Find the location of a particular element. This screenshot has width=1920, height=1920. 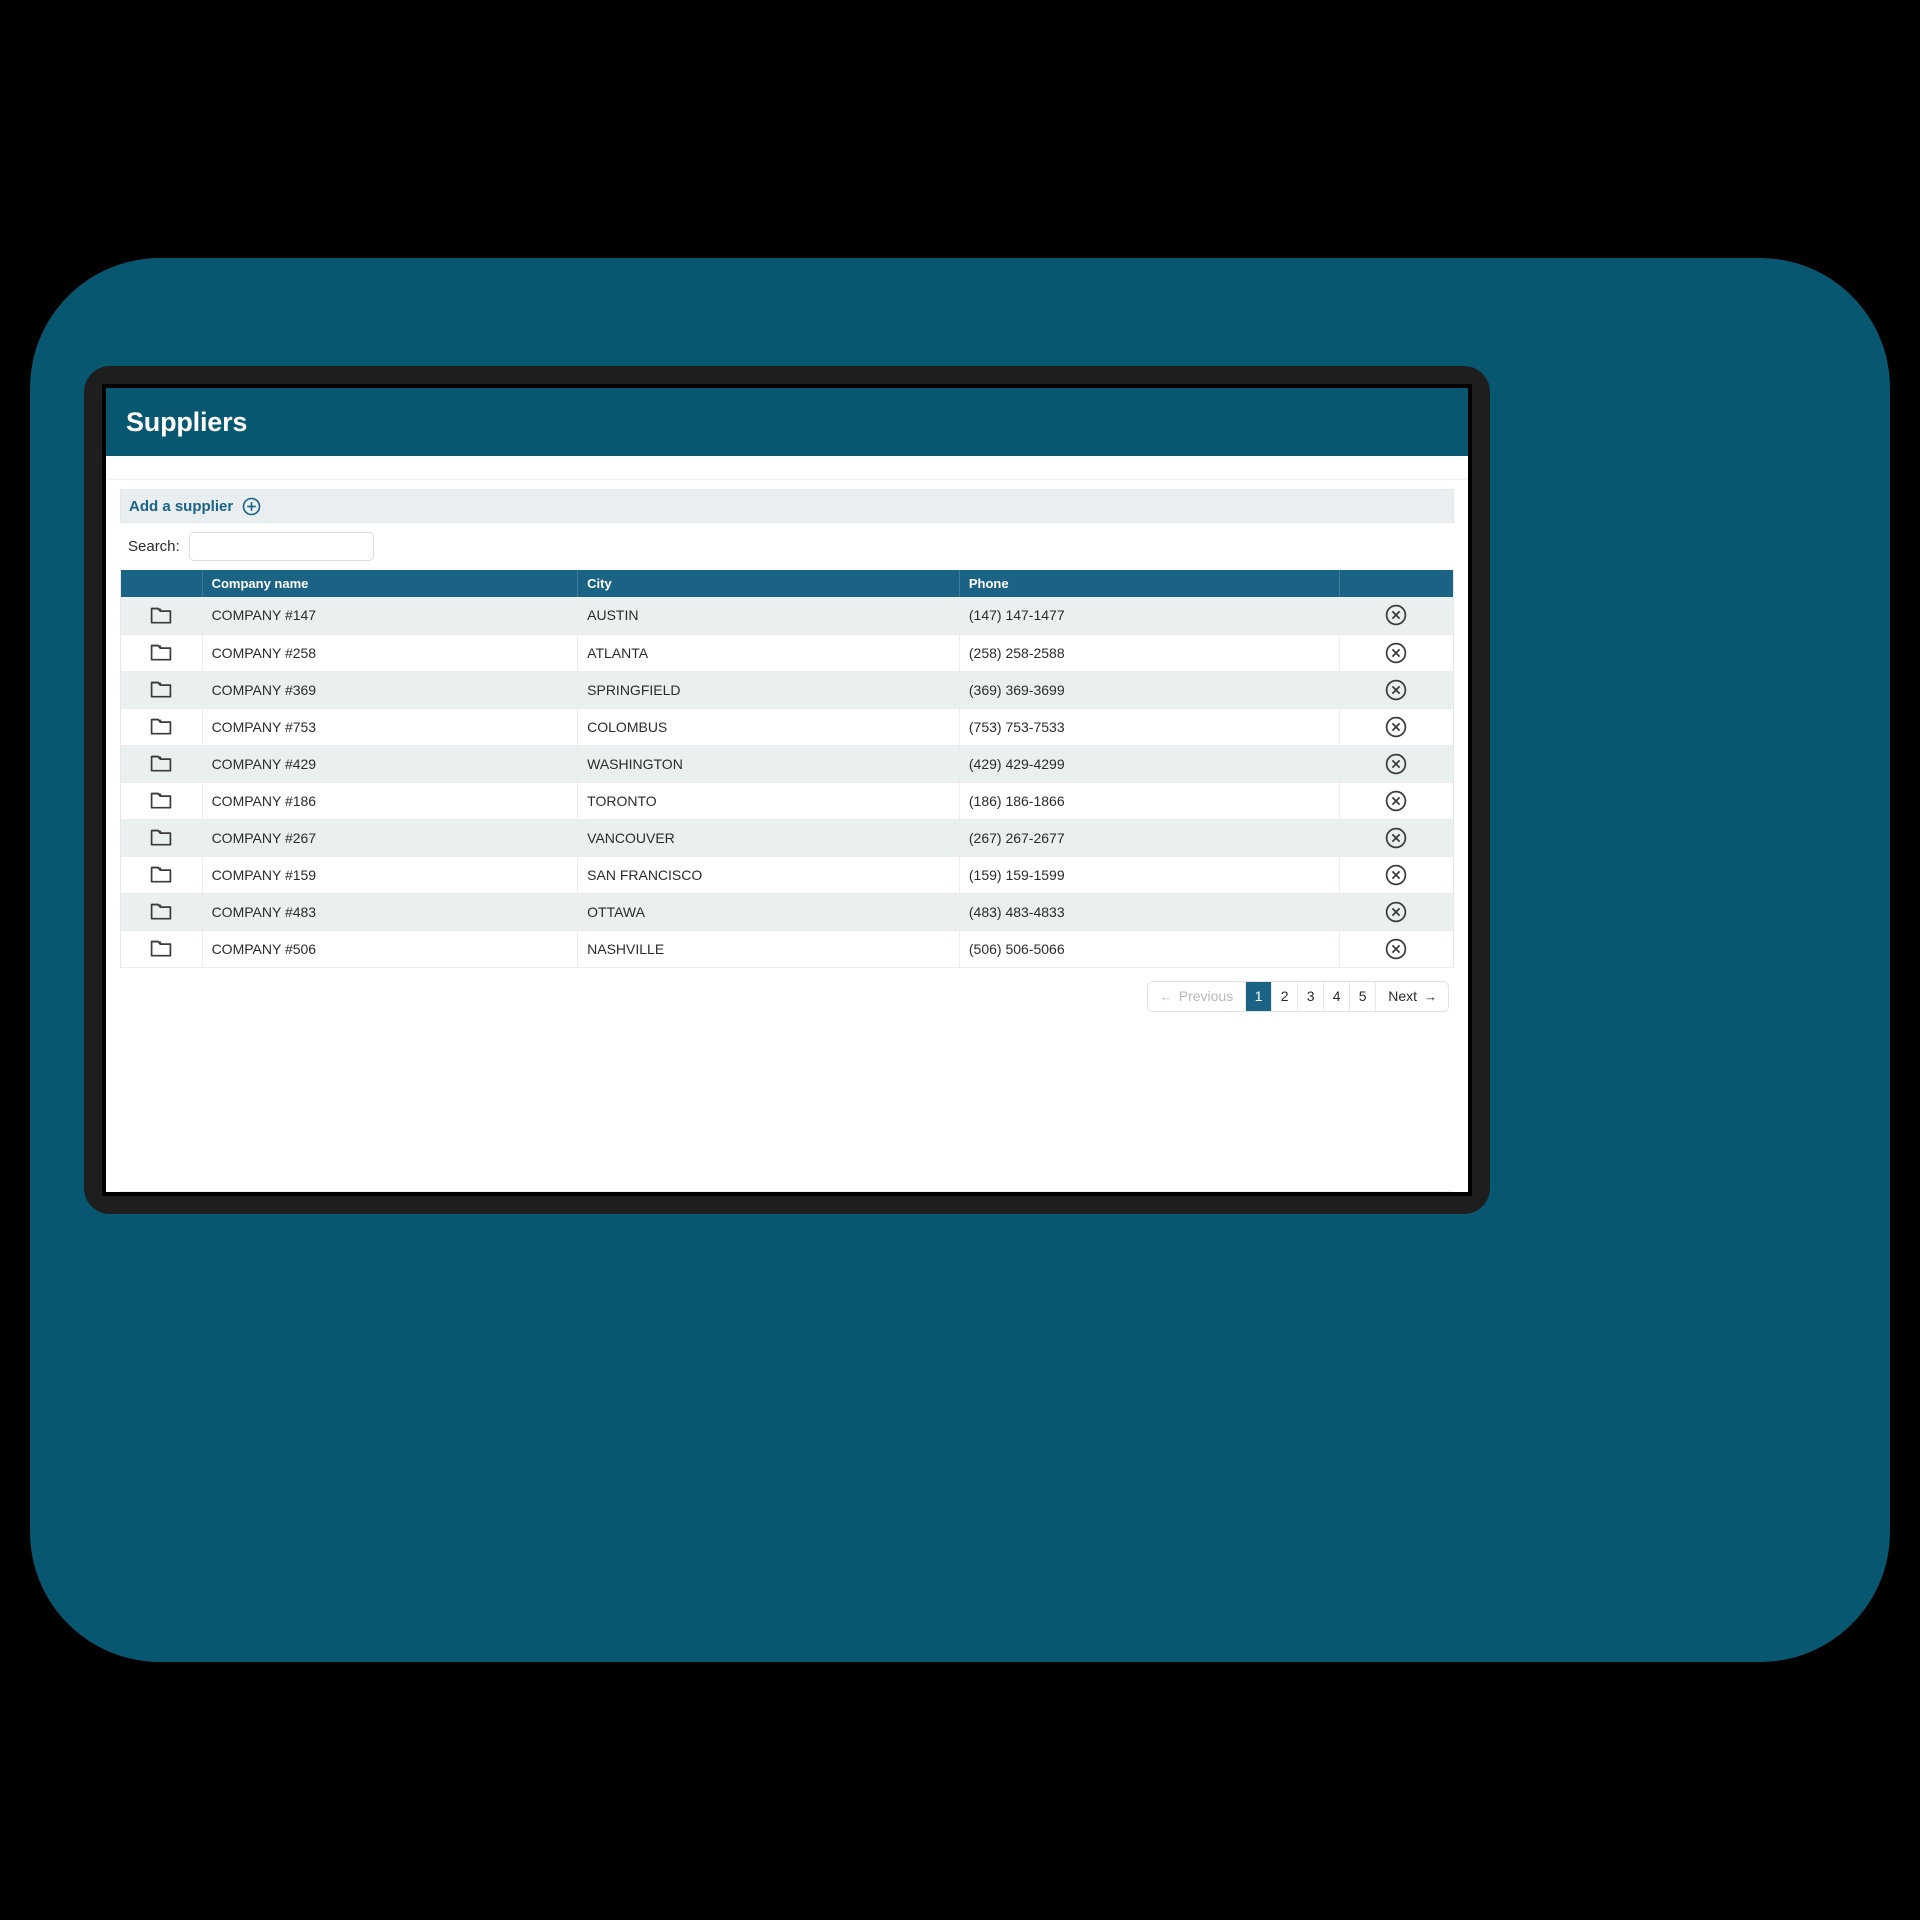

cell-phone: (429) 429-4299 is located at coordinates (1149, 764).